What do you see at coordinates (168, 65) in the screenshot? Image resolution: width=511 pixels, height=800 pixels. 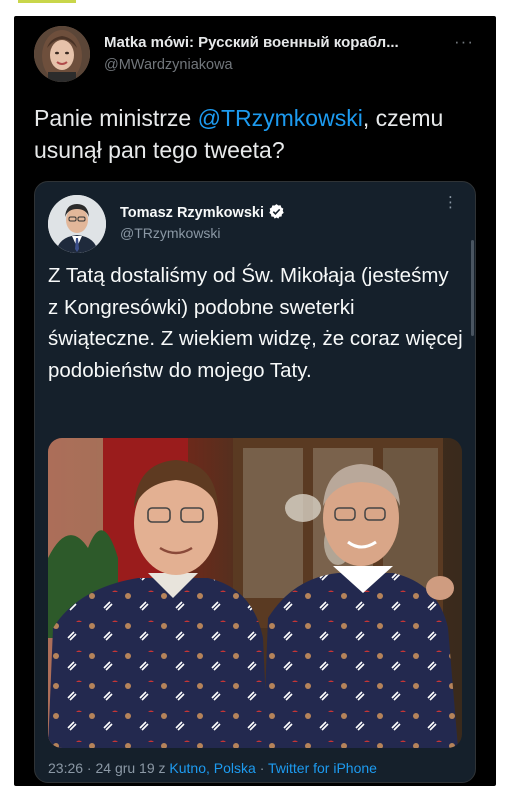 I see `outer-author-handle: @MWardzyniakowa` at bounding box center [168, 65].